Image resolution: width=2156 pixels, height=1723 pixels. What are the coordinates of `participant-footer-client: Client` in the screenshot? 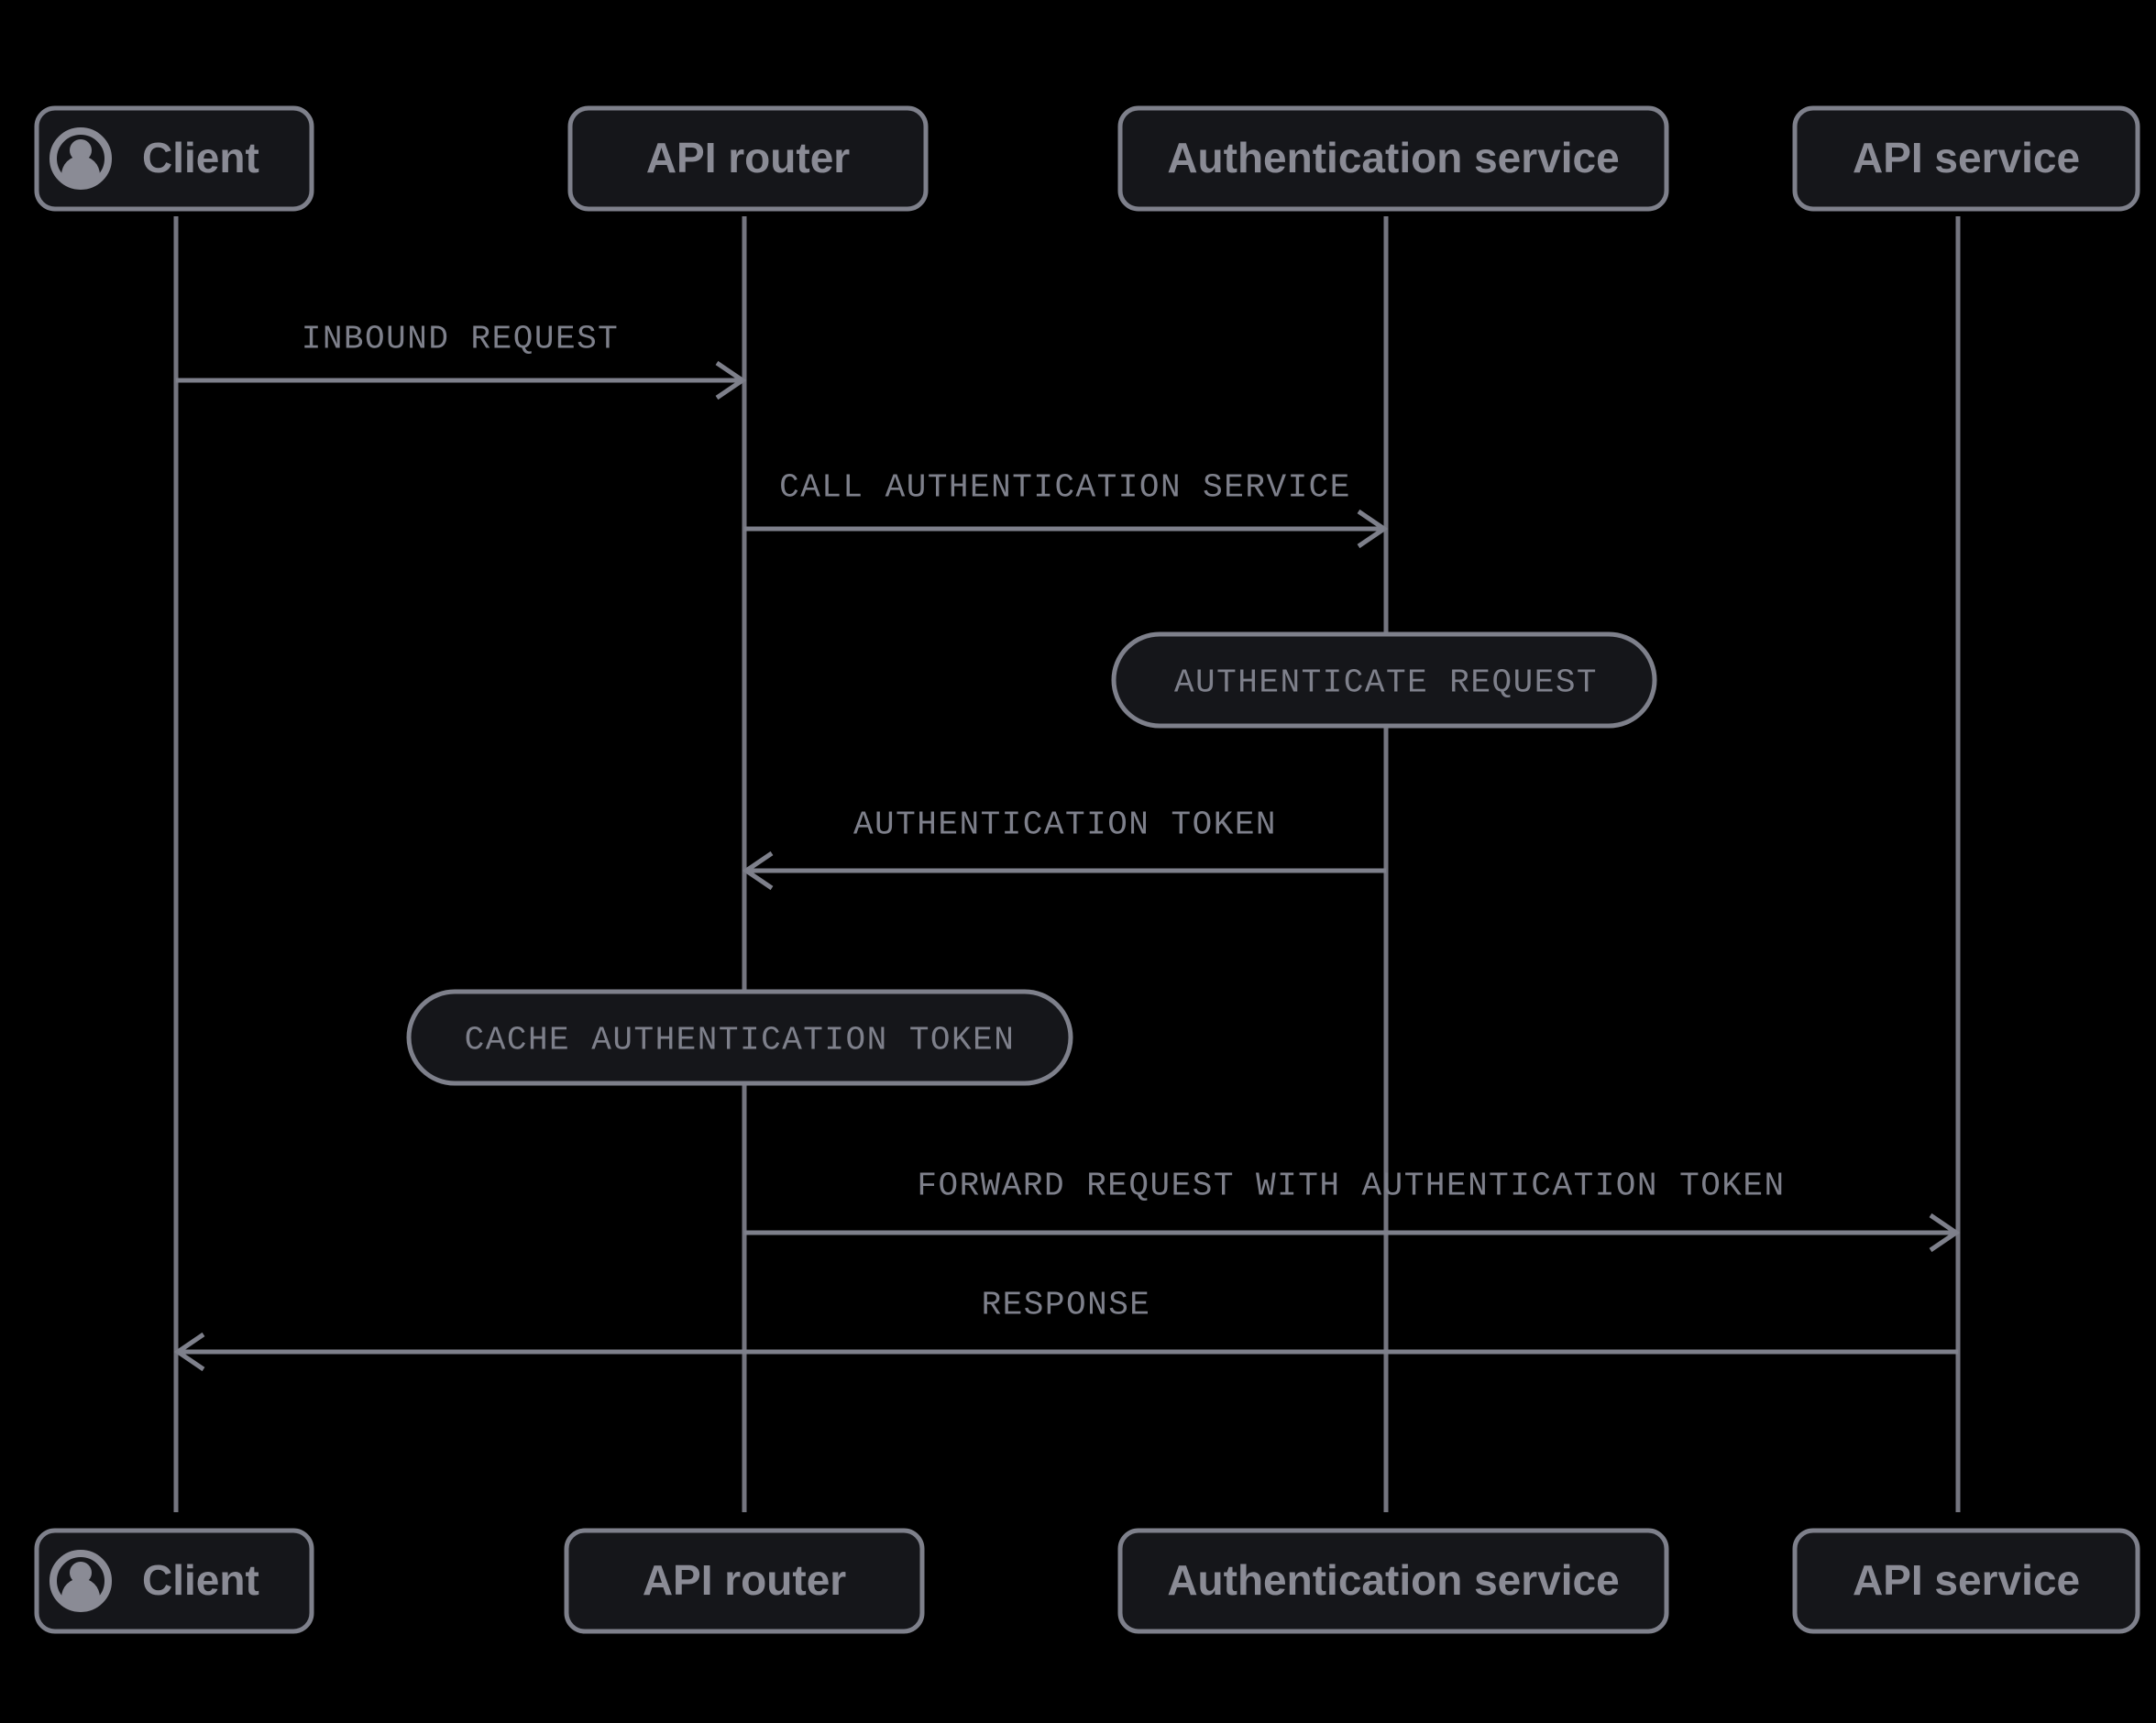 It's located at (174, 1581).